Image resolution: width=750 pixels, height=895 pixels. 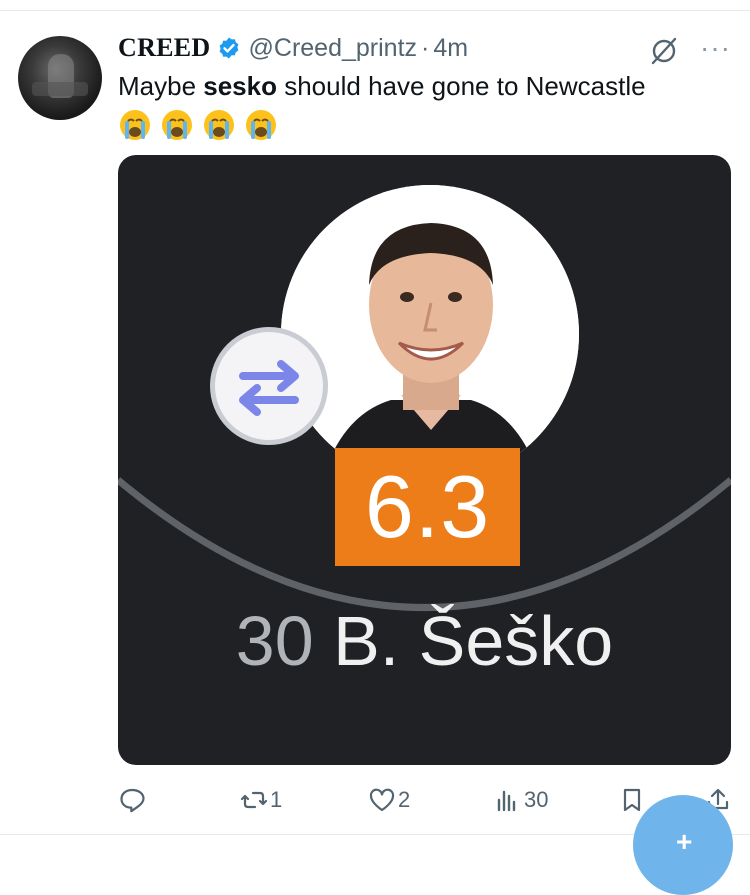 I want to click on verified-badge-icon, so click(x=228, y=48).